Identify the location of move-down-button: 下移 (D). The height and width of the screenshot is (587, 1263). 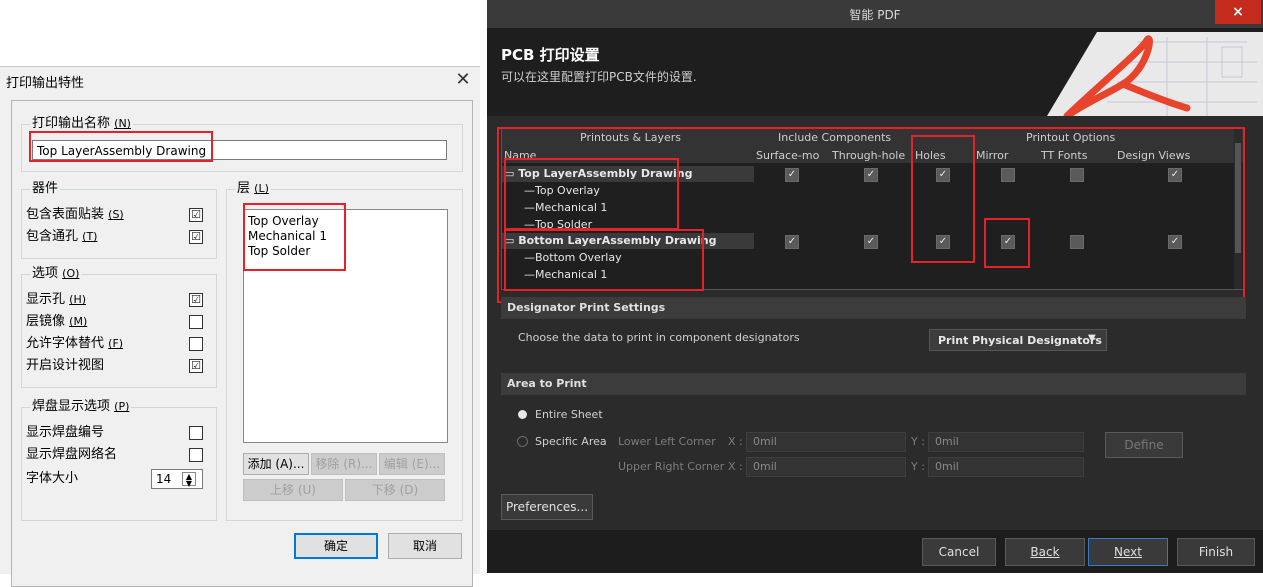
(395, 490).